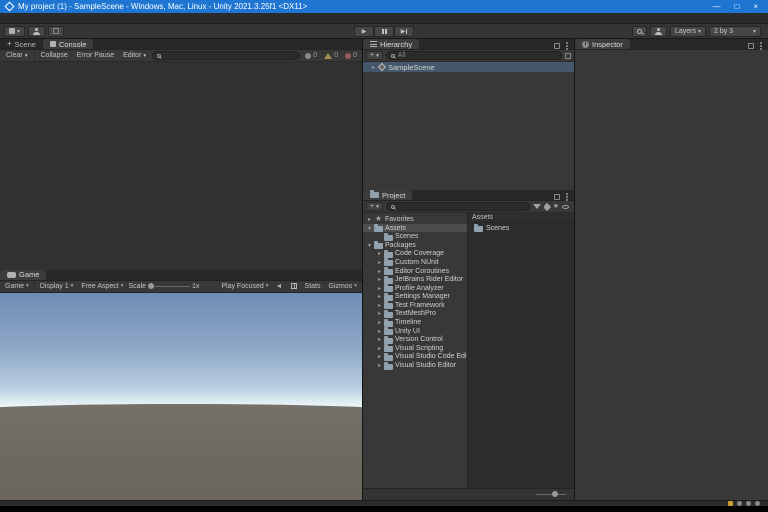 The width and height of the screenshot is (768, 512). Describe the element at coordinates (415, 365) in the screenshot. I see `project-tree-row: ▸ Visual Studio Editor` at that location.